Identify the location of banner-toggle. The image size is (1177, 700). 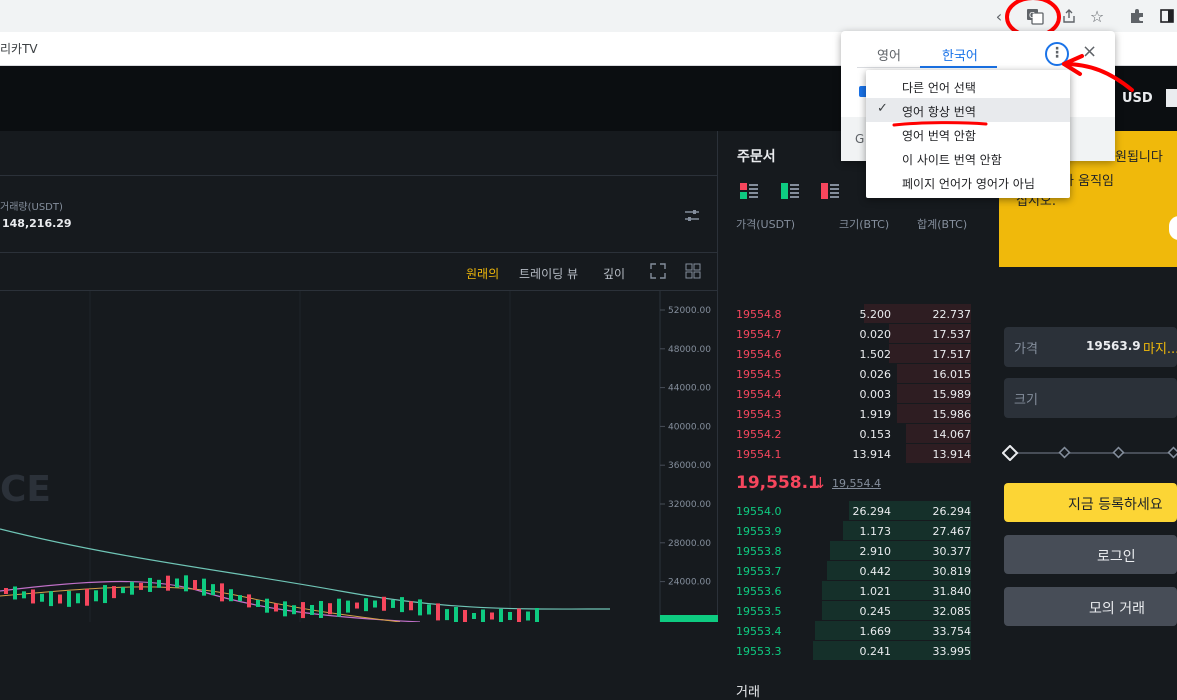
(1173, 228).